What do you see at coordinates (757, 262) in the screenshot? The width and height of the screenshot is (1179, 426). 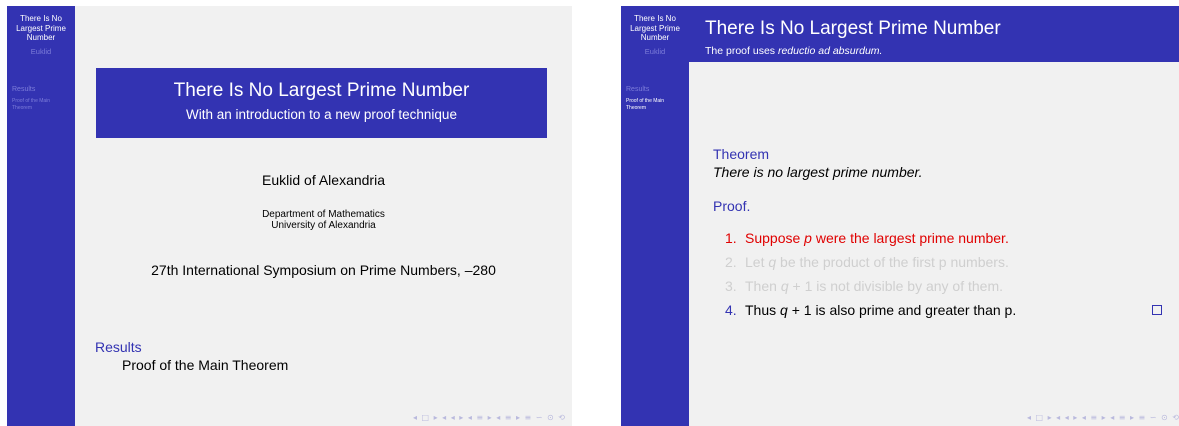 I see `step-text: Let` at bounding box center [757, 262].